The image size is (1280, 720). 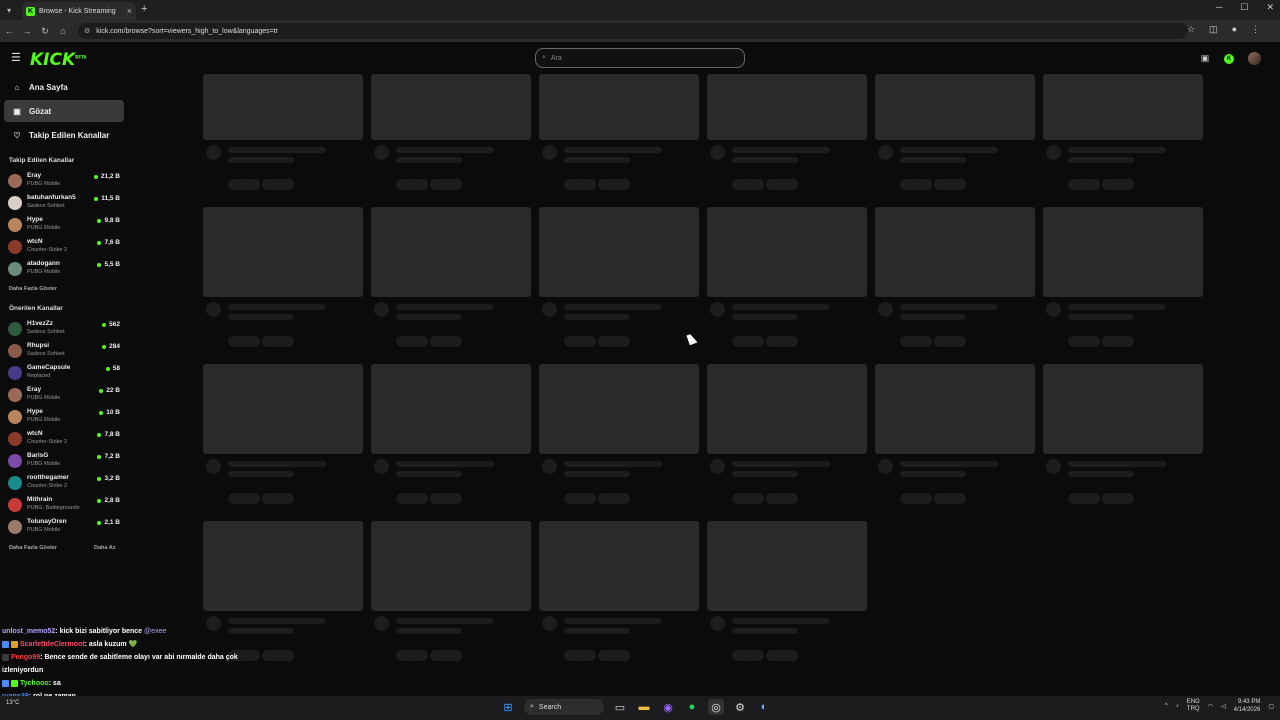 What do you see at coordinates (87, 31) in the screenshot?
I see `site-info-icon: ⚙` at bounding box center [87, 31].